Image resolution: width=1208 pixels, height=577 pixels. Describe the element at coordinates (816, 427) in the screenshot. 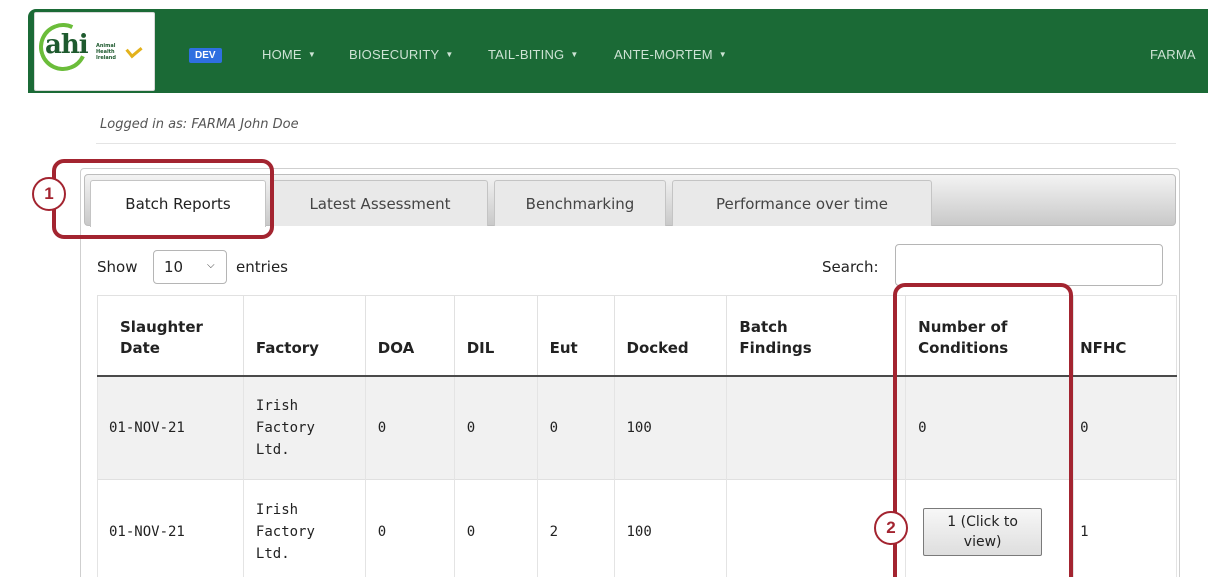

I see `cell-batch-findings` at that location.